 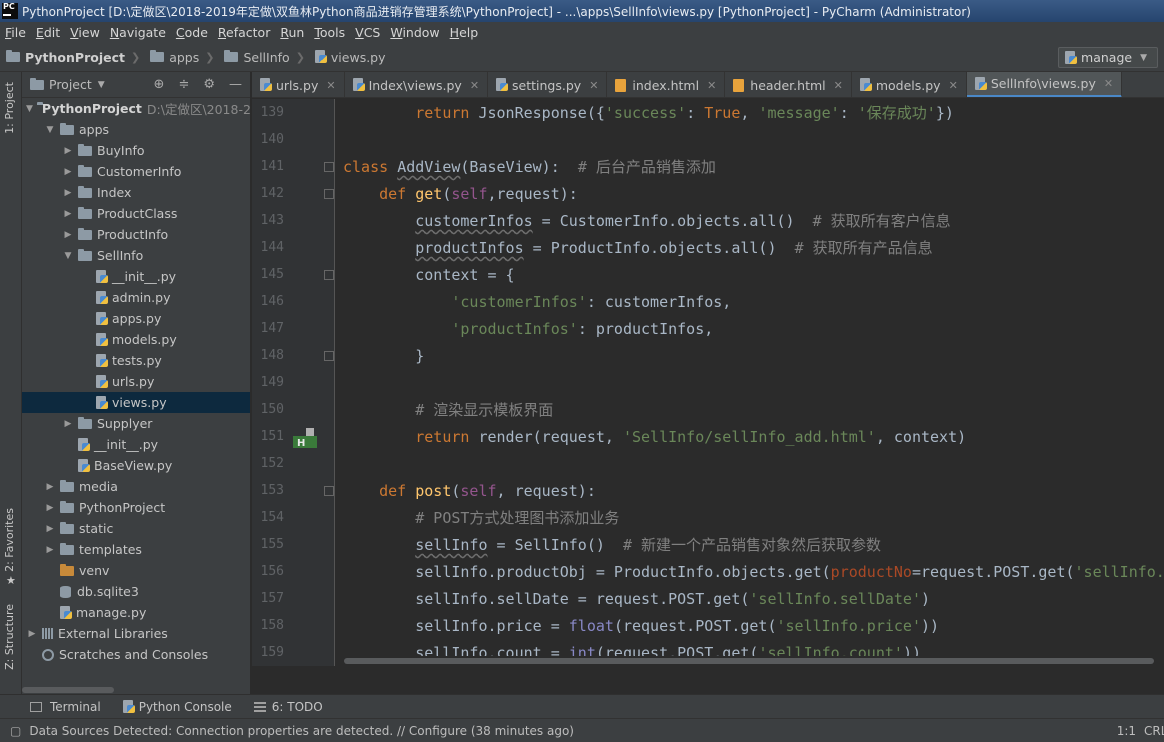 I want to click on menu-view: View, so click(x=85, y=32).